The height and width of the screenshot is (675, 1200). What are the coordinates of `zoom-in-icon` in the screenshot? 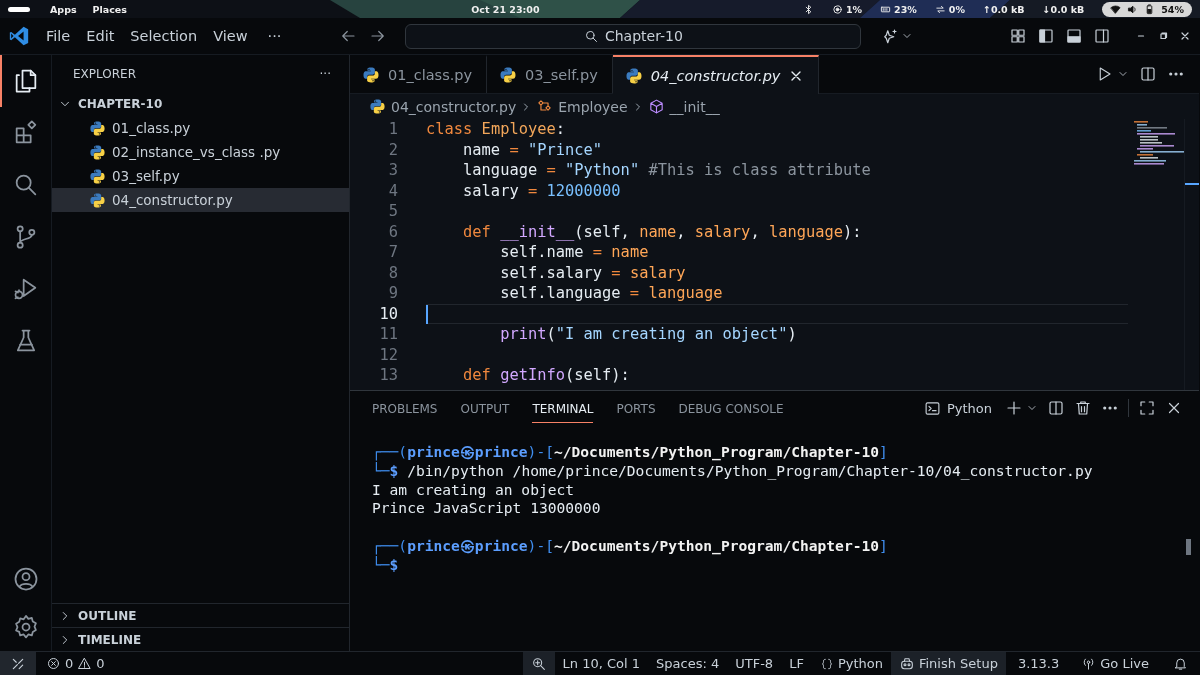 It's located at (538, 663).